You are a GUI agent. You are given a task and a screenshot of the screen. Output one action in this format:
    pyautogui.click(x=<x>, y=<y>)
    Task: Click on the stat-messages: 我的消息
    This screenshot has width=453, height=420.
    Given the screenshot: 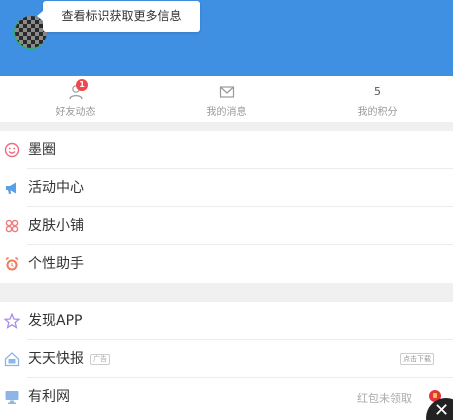 What is the action you would take?
    pyautogui.click(x=226, y=99)
    